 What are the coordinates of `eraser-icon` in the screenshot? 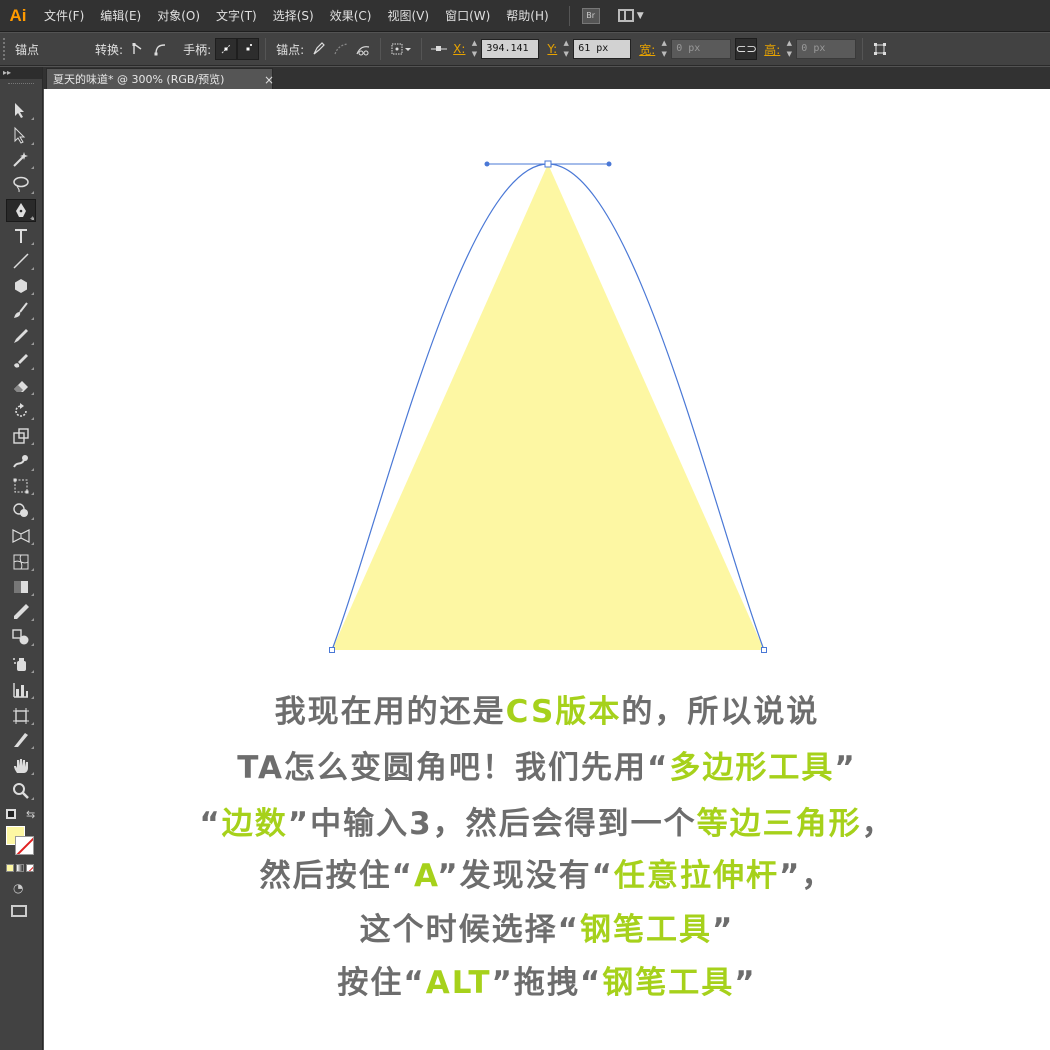 It's located at (21, 386).